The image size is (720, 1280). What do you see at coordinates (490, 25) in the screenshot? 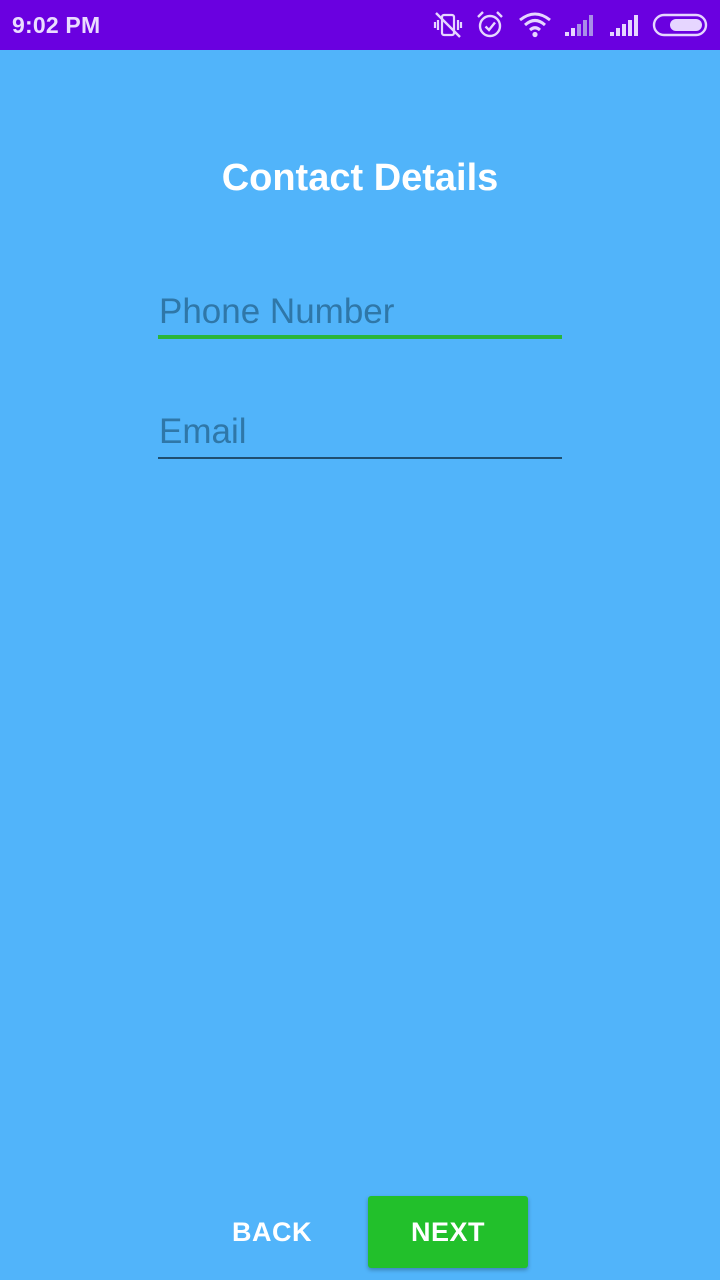
I see `alarm-icon` at bounding box center [490, 25].